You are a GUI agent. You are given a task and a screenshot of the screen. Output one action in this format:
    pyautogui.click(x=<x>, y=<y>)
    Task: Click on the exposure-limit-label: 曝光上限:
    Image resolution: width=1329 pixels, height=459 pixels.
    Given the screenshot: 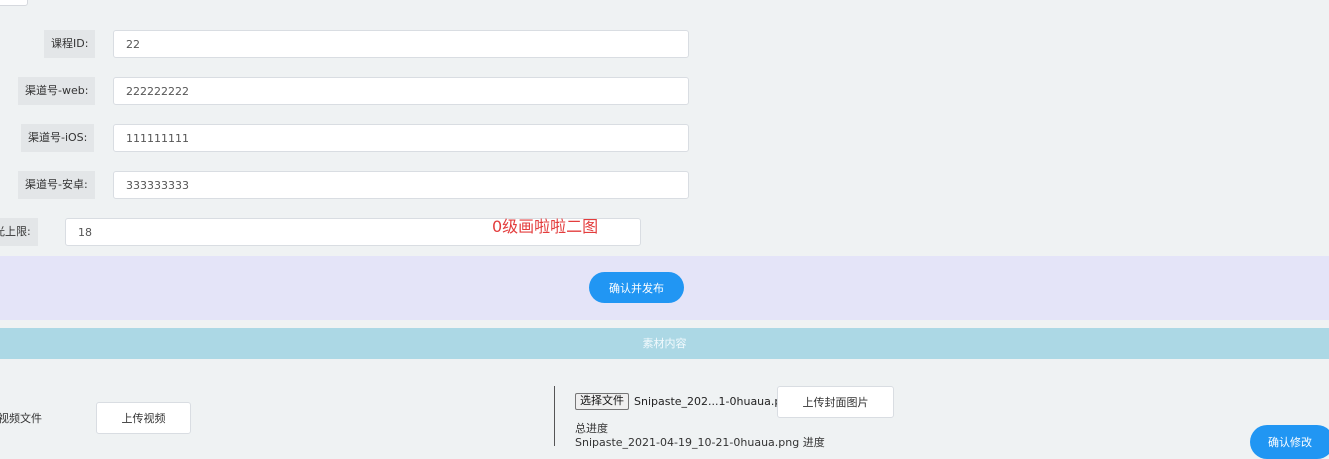 What is the action you would take?
    pyautogui.click(x=19, y=232)
    